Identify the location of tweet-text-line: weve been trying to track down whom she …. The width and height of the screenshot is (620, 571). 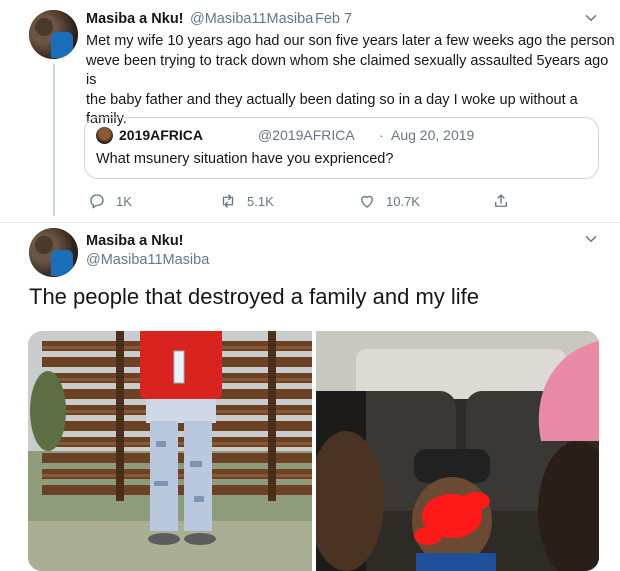
(347, 70).